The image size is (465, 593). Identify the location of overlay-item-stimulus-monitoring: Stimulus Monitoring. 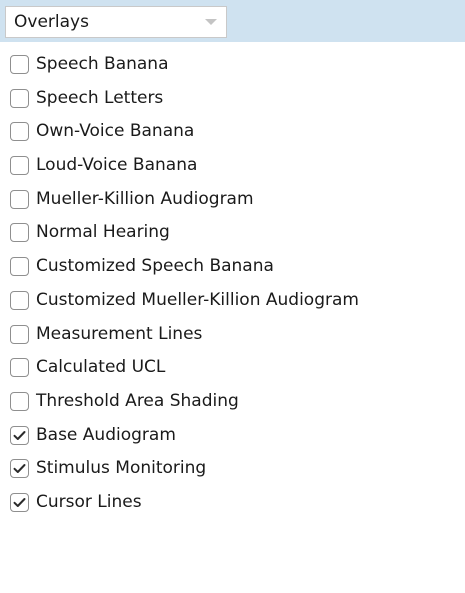
(232, 469).